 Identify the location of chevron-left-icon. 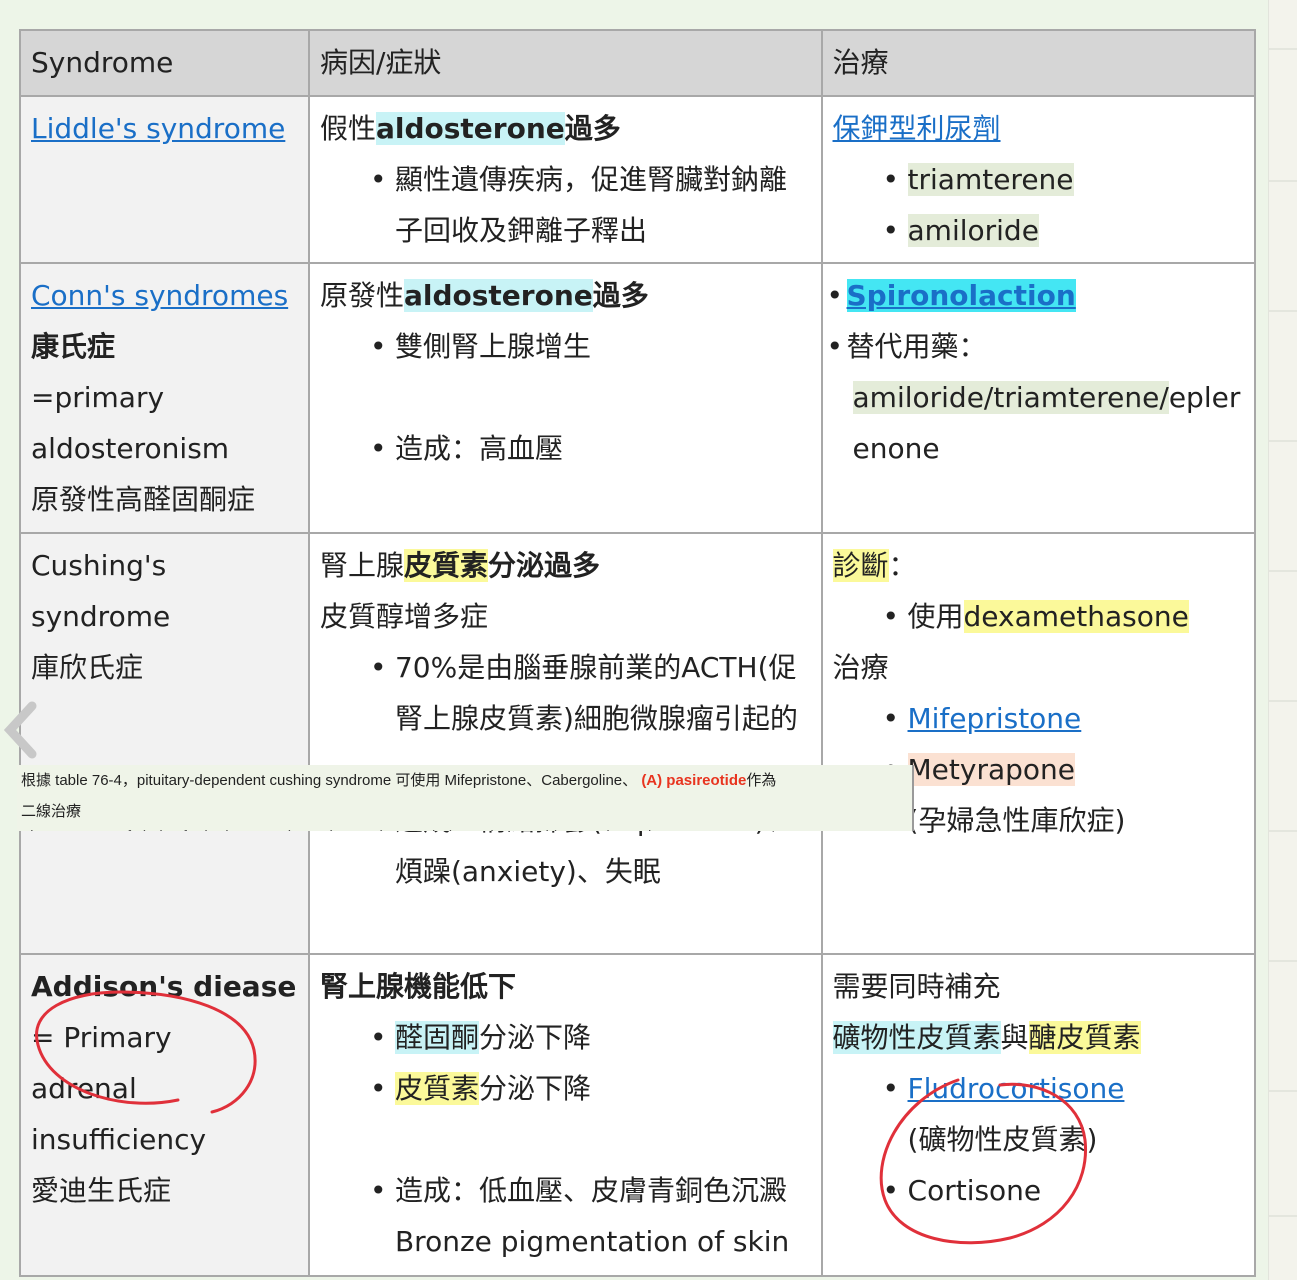
(20, 730).